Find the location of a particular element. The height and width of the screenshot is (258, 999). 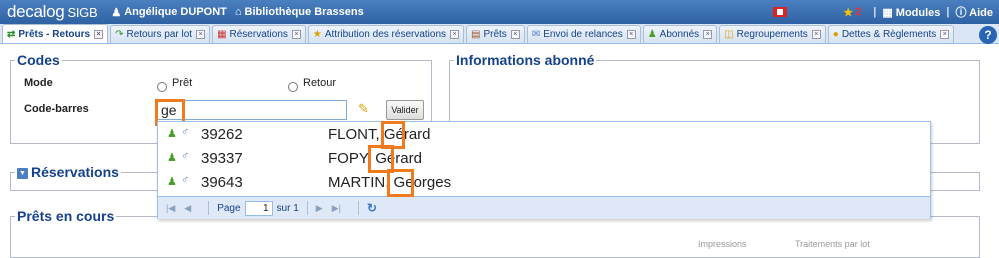

next-page-icon: ▶ is located at coordinates (319, 208).